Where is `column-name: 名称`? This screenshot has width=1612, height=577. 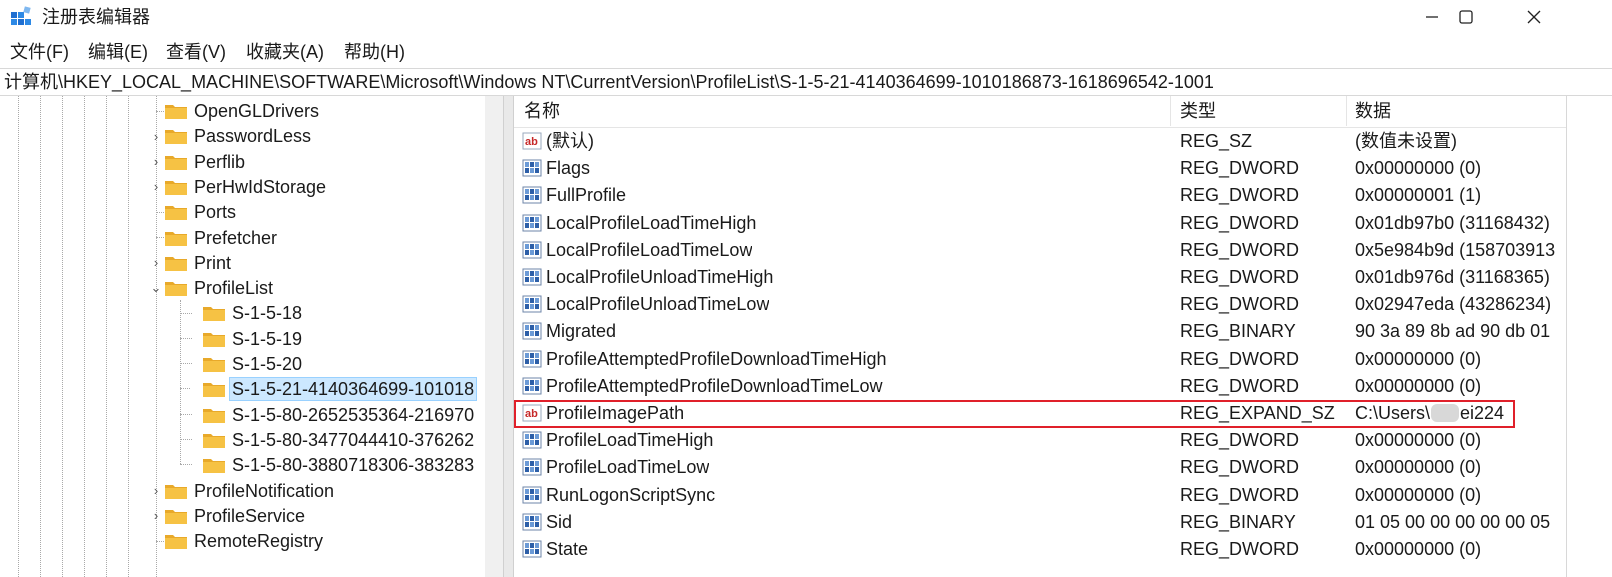 column-name: 名称 is located at coordinates (542, 111).